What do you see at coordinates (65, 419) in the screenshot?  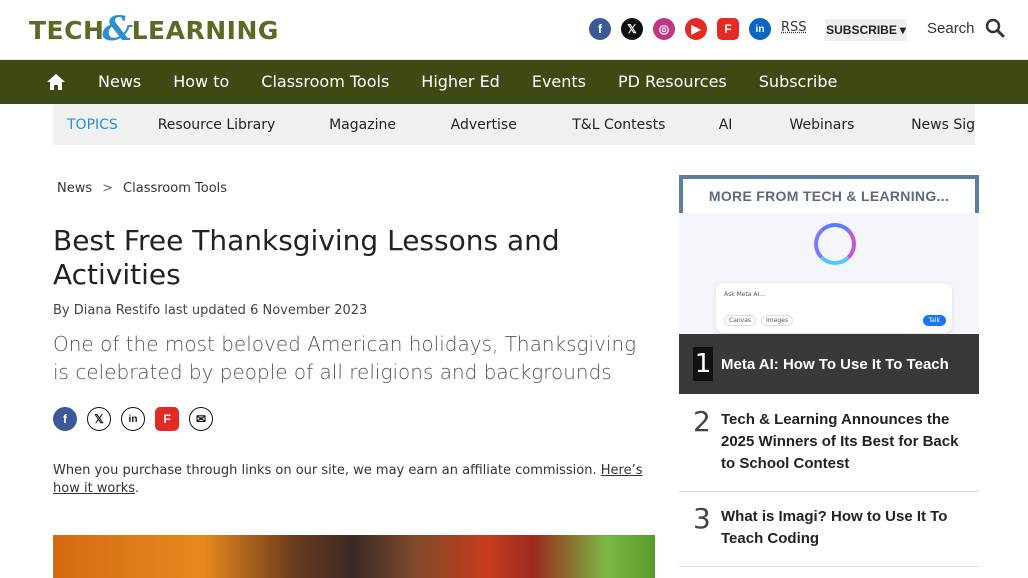 I see `share-facebook-icon: f` at bounding box center [65, 419].